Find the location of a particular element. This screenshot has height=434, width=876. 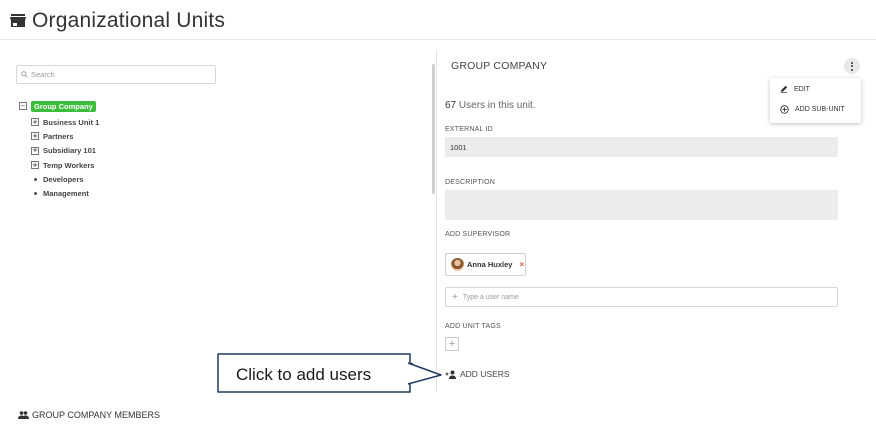

page-header: Organizational Units is located at coordinates (117, 21).